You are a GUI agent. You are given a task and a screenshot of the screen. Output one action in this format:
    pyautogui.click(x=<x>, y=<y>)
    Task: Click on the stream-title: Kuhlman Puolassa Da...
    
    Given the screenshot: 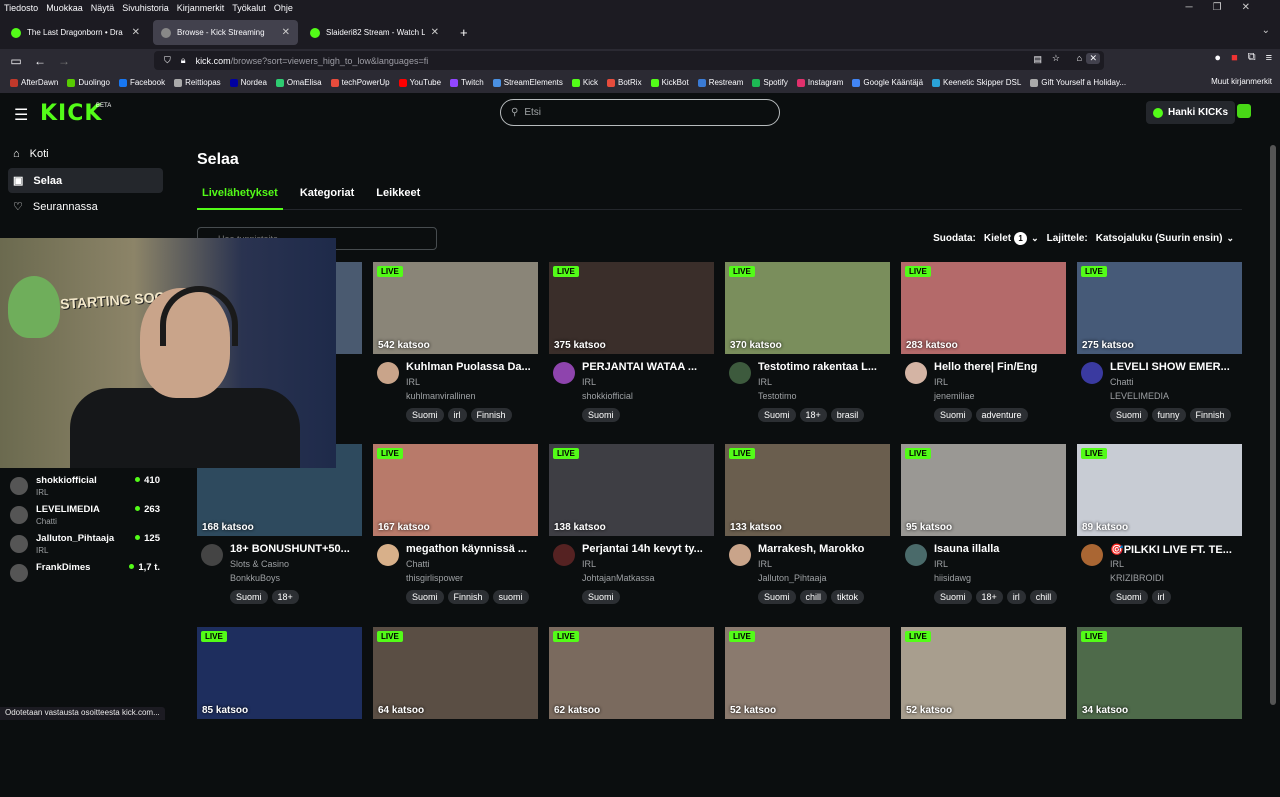 What is the action you would take?
    pyautogui.click(x=471, y=367)
    